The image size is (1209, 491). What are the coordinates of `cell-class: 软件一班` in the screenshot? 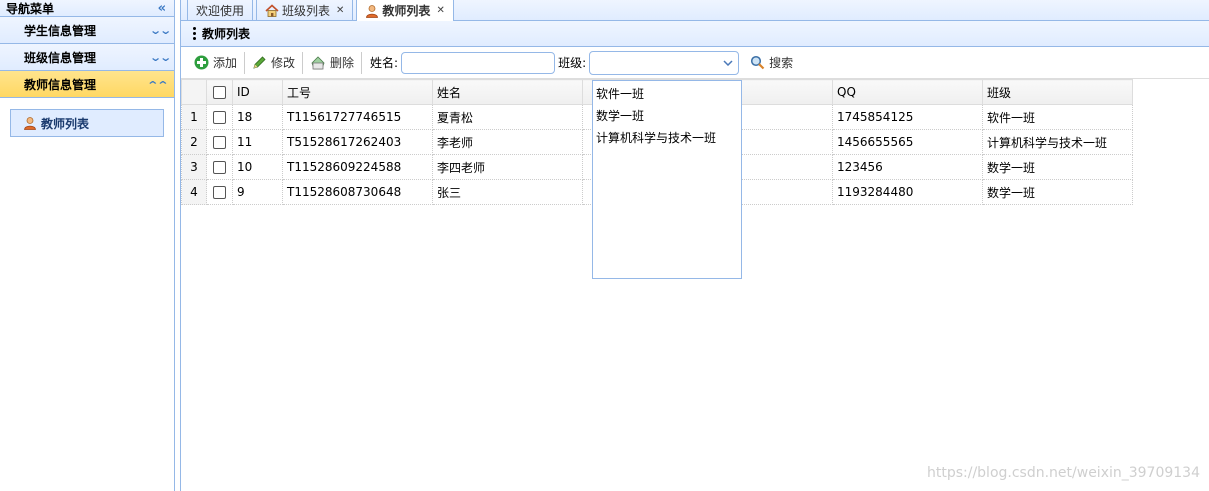 It's located at (1057, 117).